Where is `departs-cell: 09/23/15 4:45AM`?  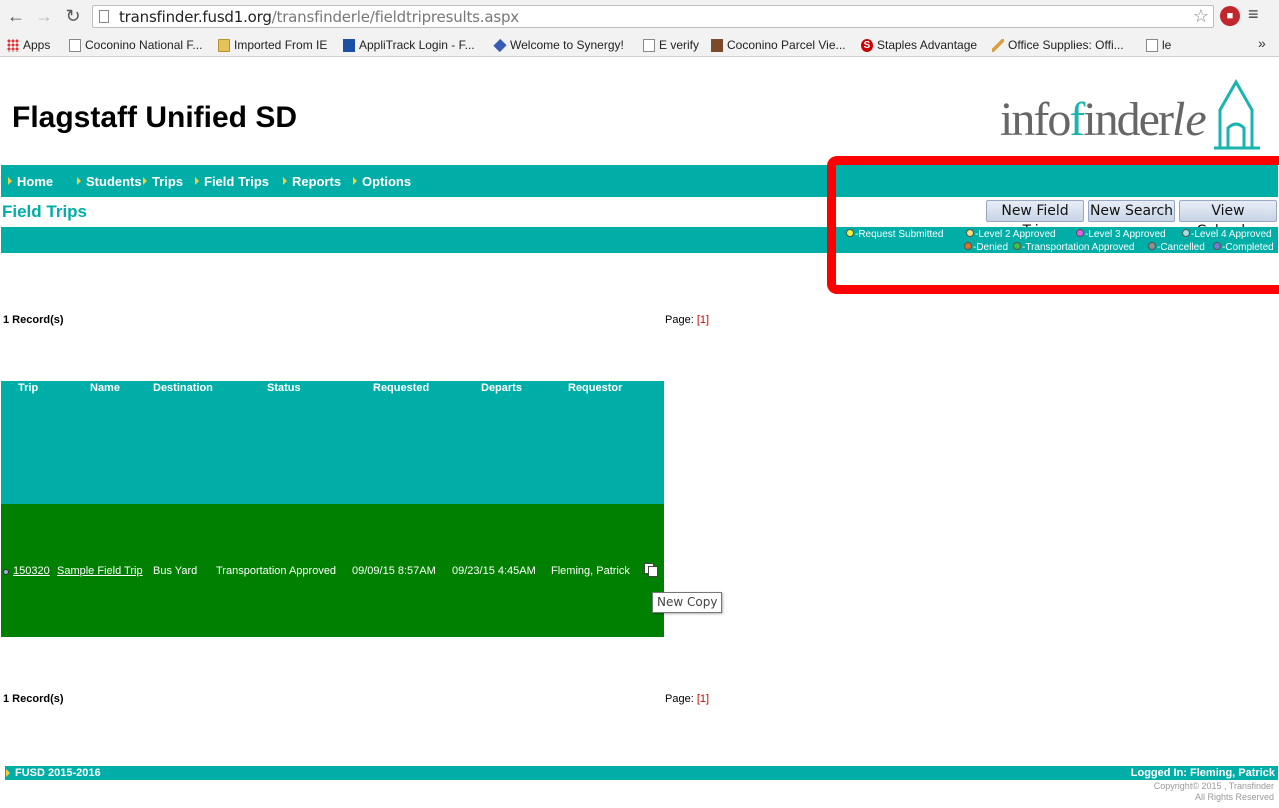
departs-cell: 09/23/15 4:45AM is located at coordinates (494, 571).